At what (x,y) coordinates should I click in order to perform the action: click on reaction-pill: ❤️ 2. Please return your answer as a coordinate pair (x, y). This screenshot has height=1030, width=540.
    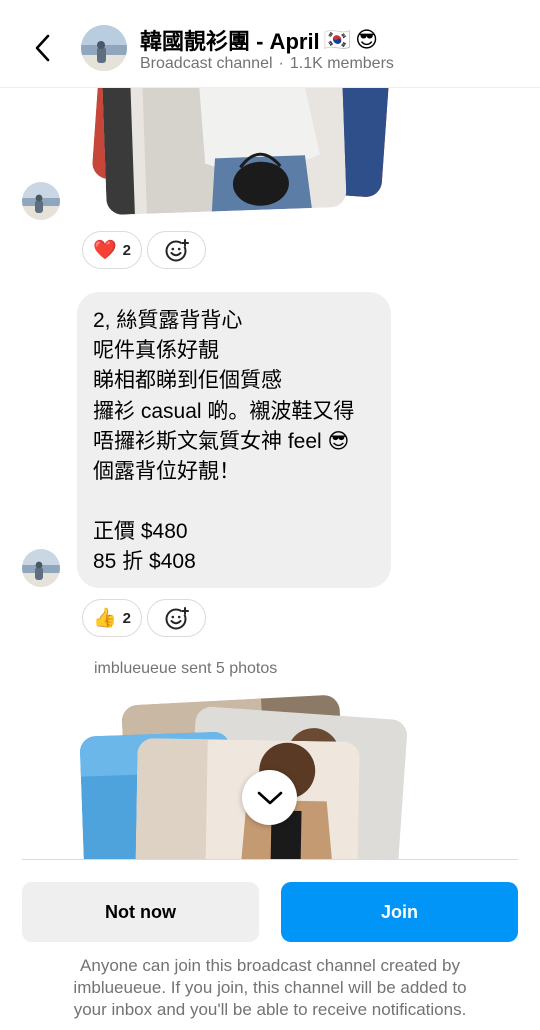
    Looking at the image, I should click on (112, 250).